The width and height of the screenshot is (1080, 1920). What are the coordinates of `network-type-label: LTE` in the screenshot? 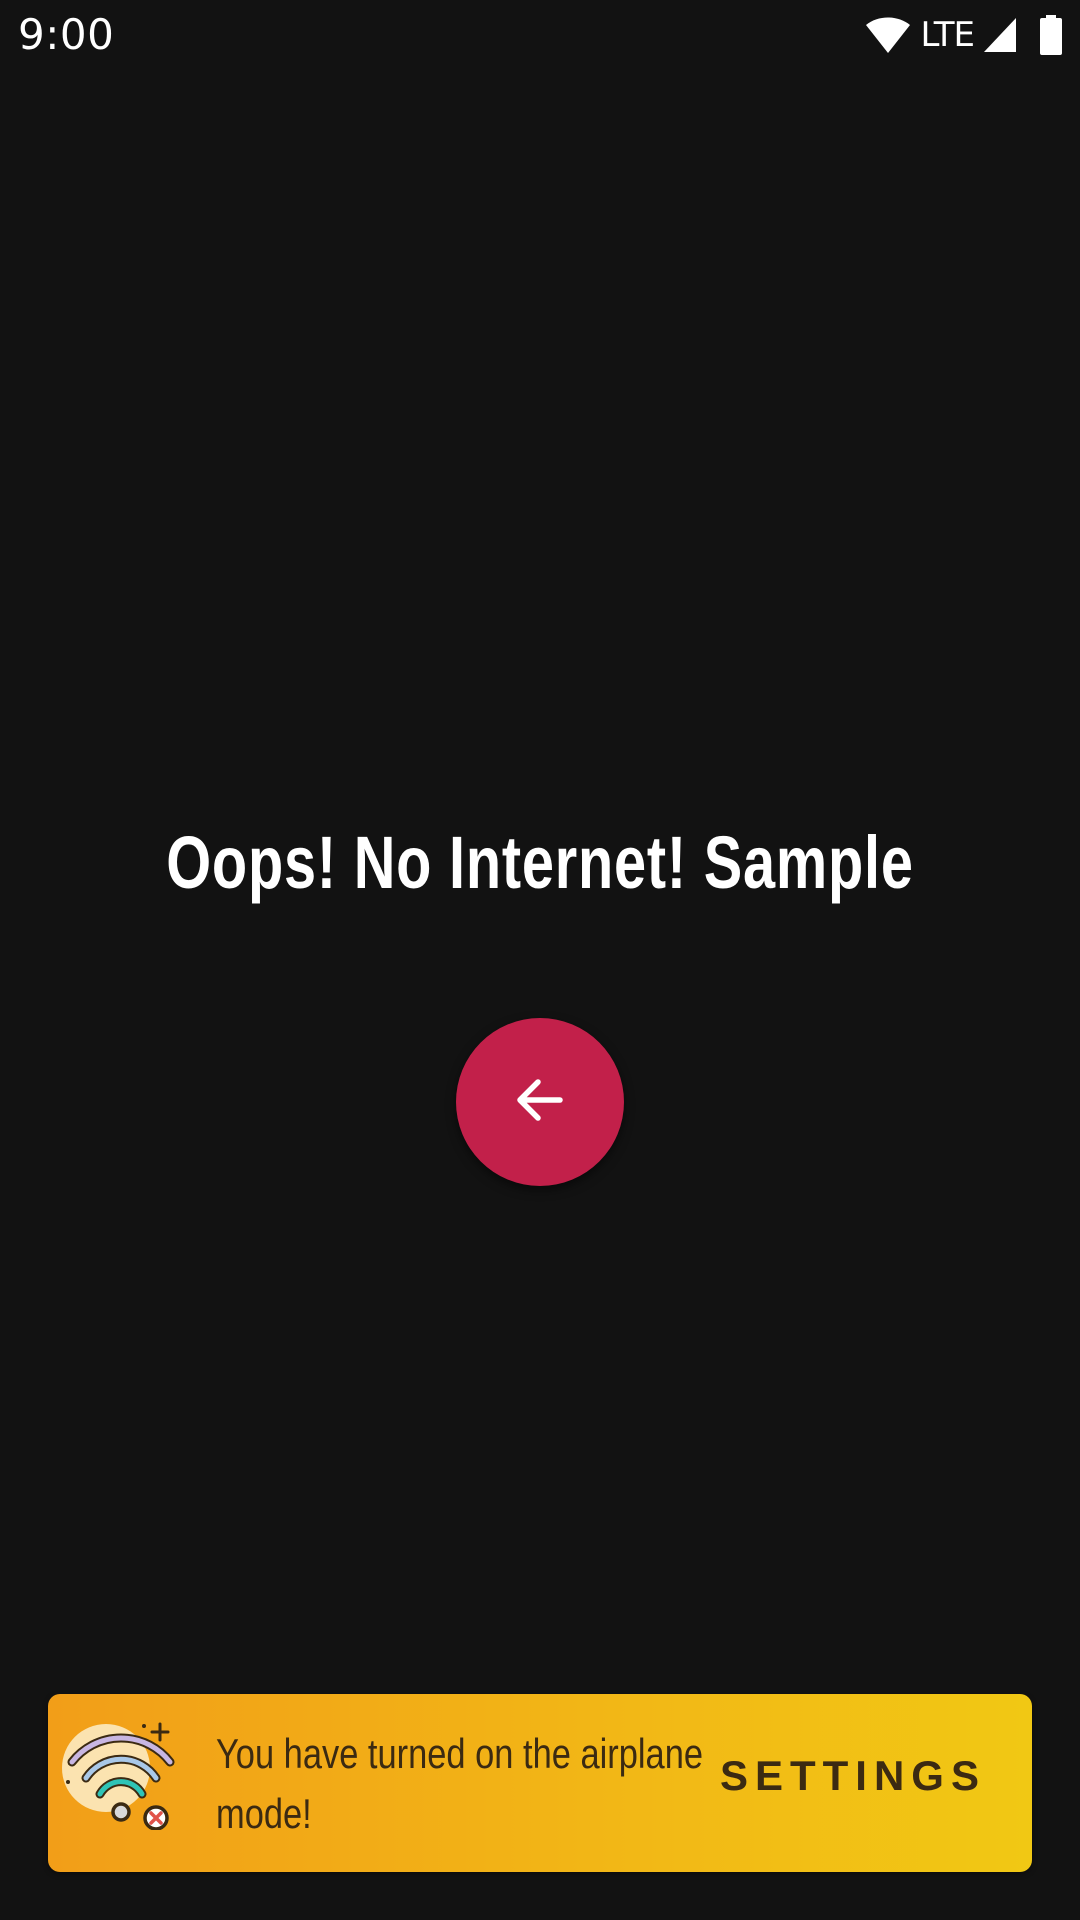 It's located at (947, 35).